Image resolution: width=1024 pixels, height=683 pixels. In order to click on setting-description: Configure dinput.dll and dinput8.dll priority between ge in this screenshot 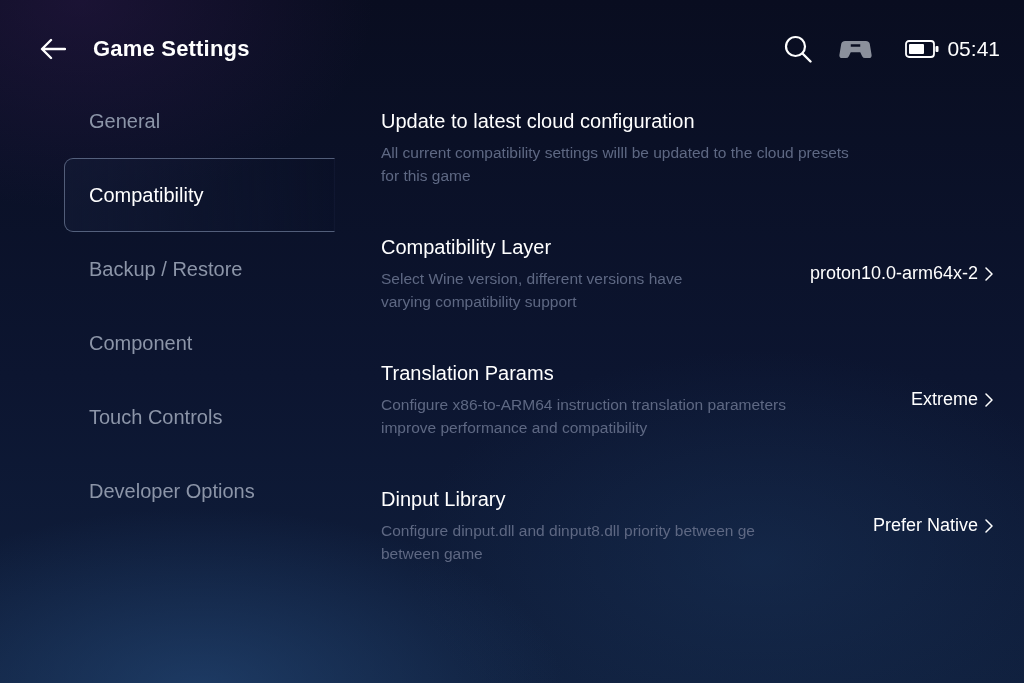, I will do `click(568, 531)`.